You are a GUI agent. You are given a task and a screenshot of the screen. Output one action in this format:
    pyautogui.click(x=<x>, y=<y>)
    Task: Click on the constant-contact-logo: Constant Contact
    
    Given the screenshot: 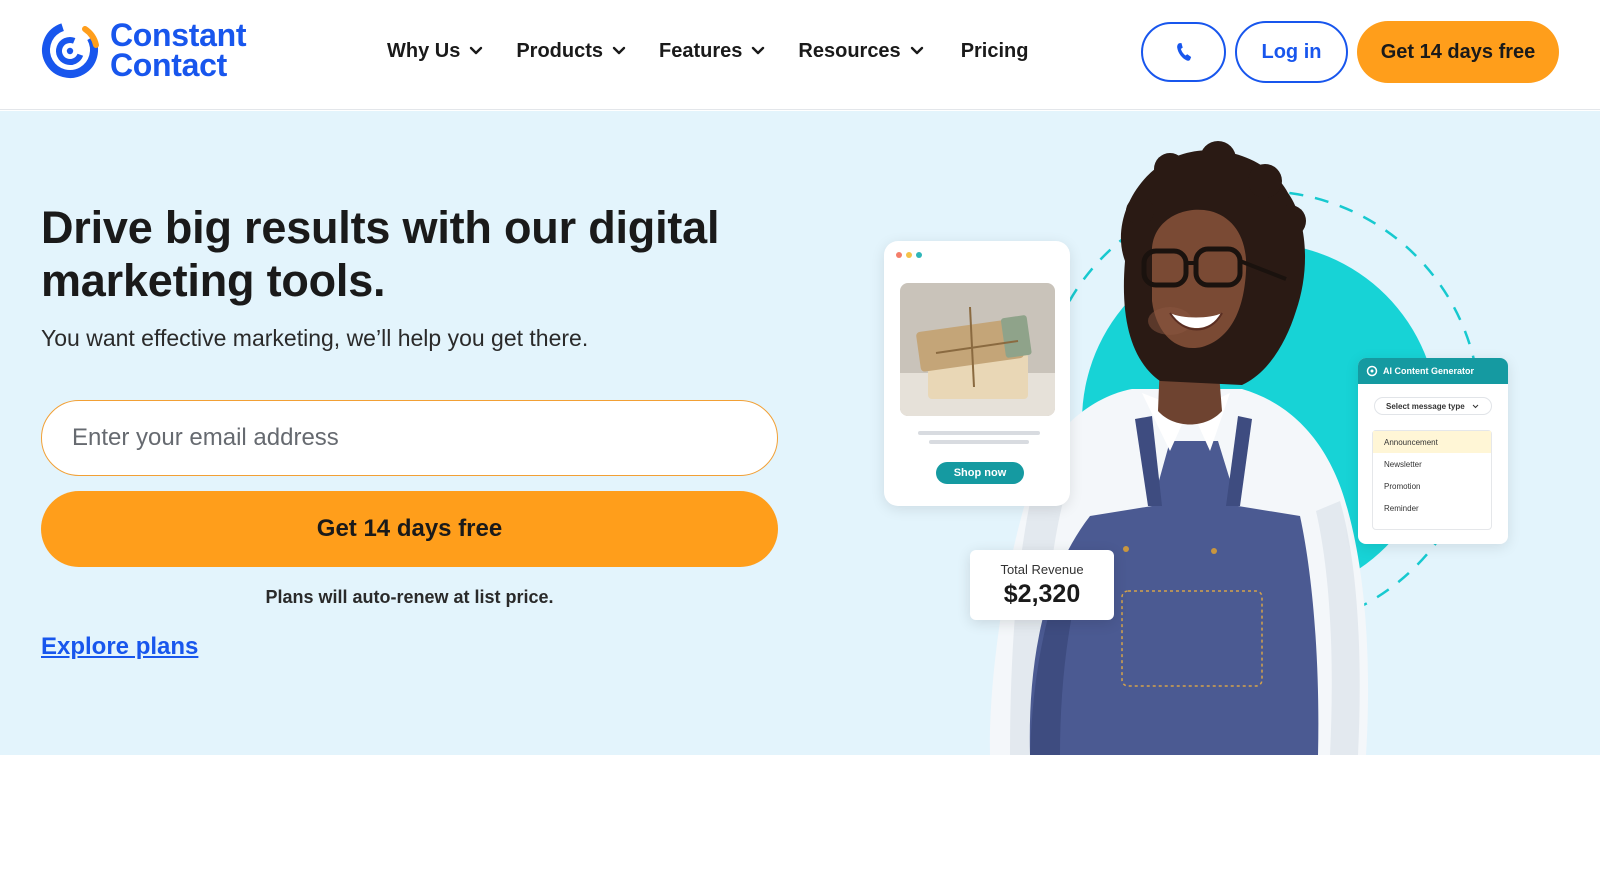 What is the action you would take?
    pyautogui.click(x=142, y=50)
    